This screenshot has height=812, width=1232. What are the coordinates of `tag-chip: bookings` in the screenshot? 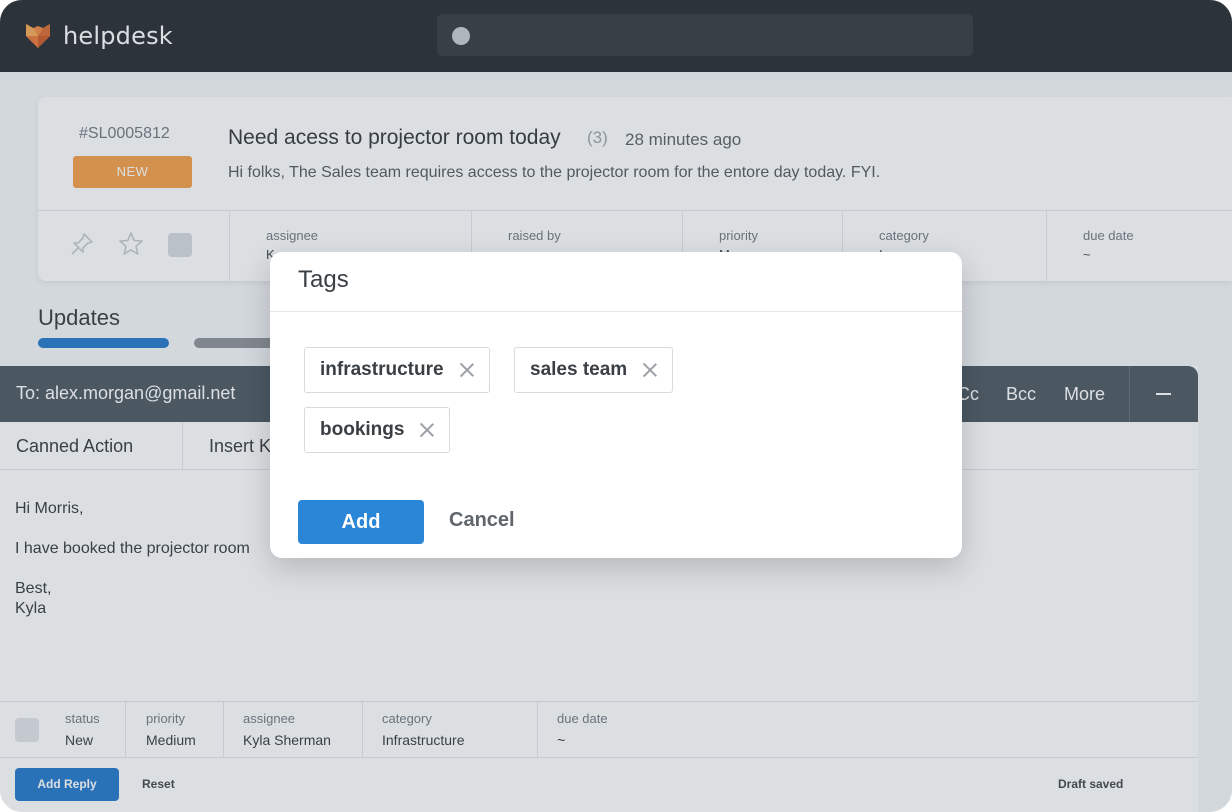 It's located at (377, 430).